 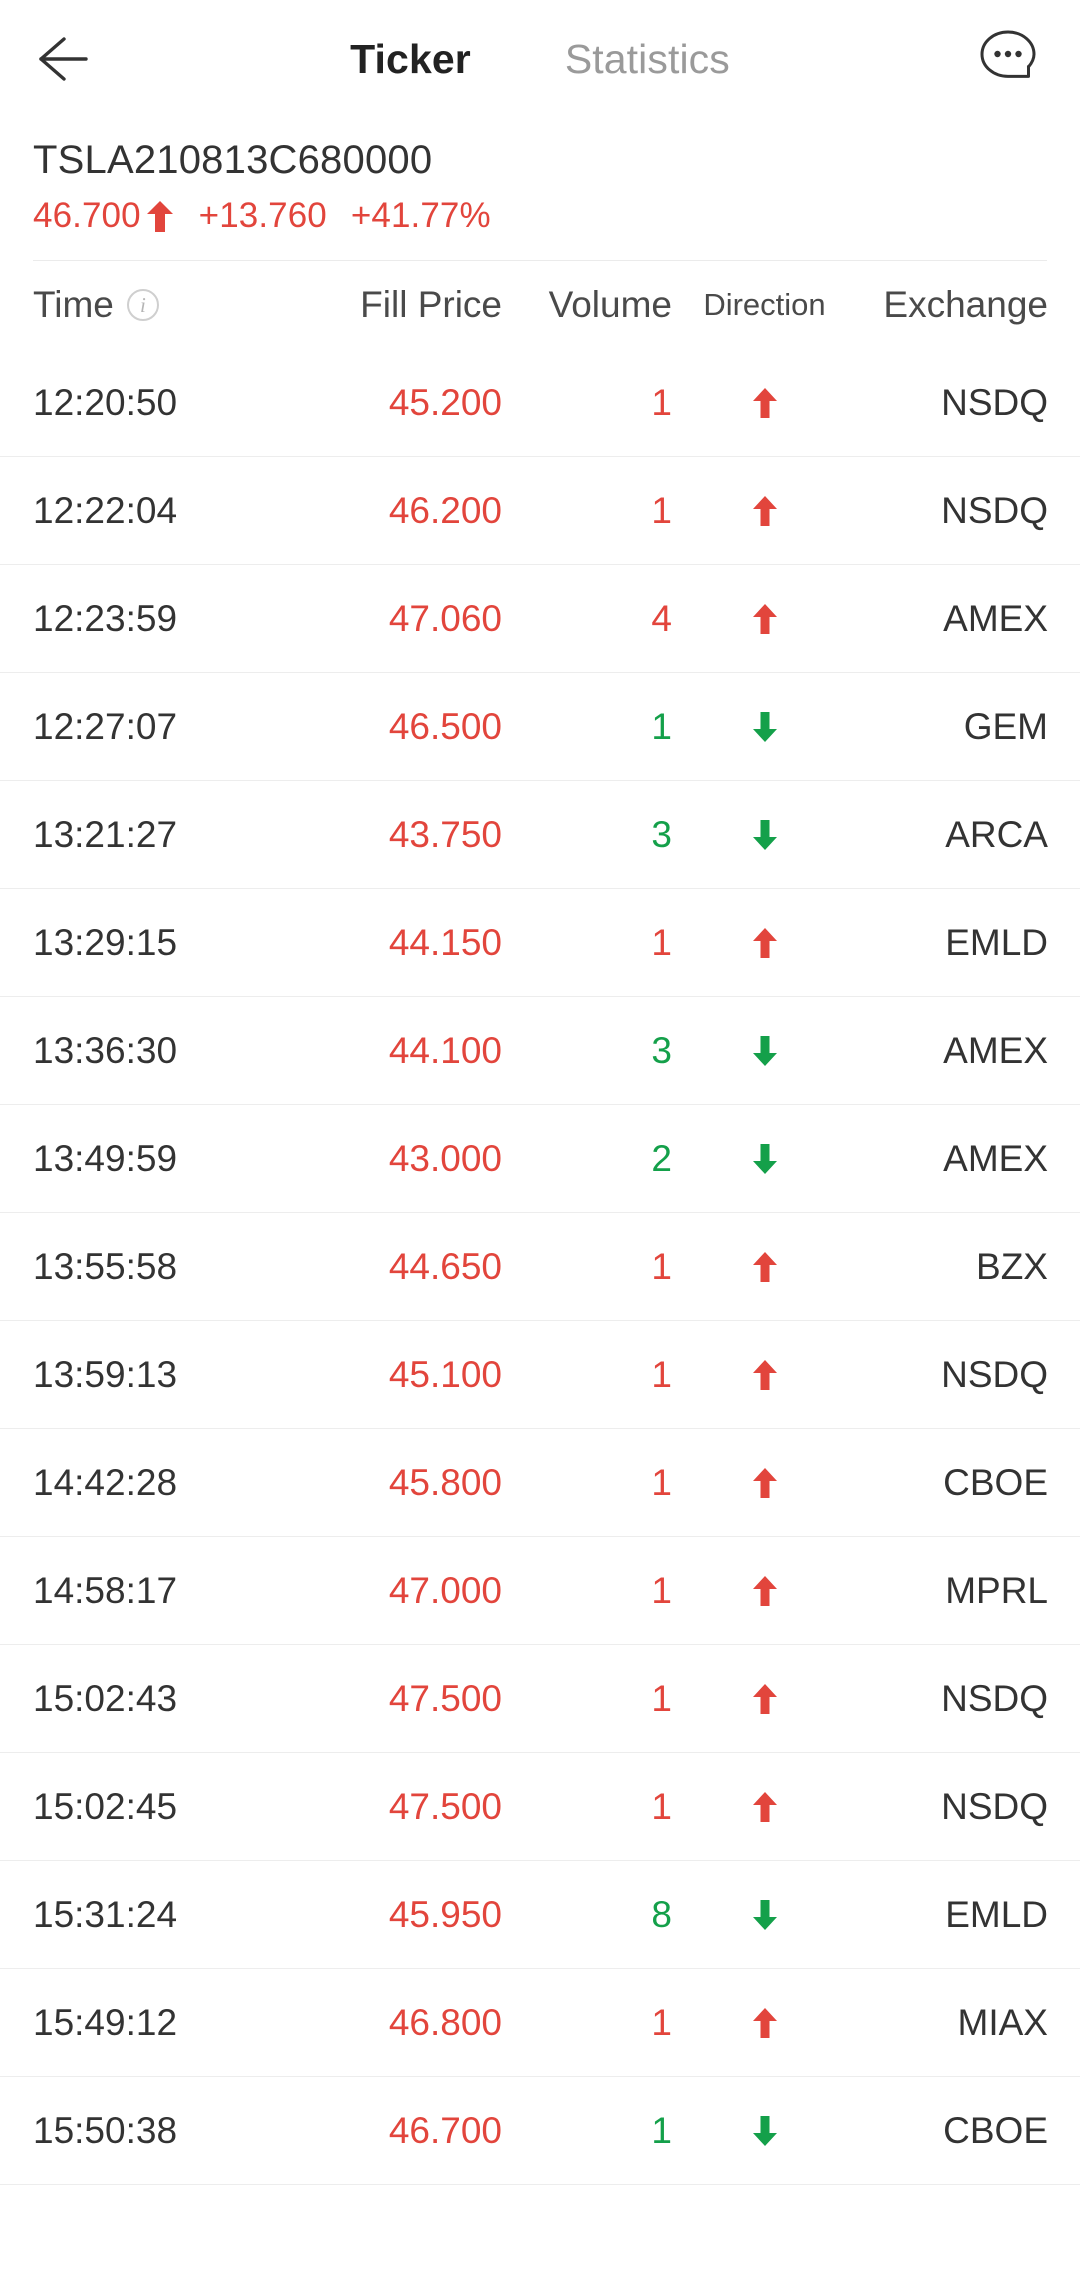 I want to click on cell-volume: 8, so click(x=661, y=1914).